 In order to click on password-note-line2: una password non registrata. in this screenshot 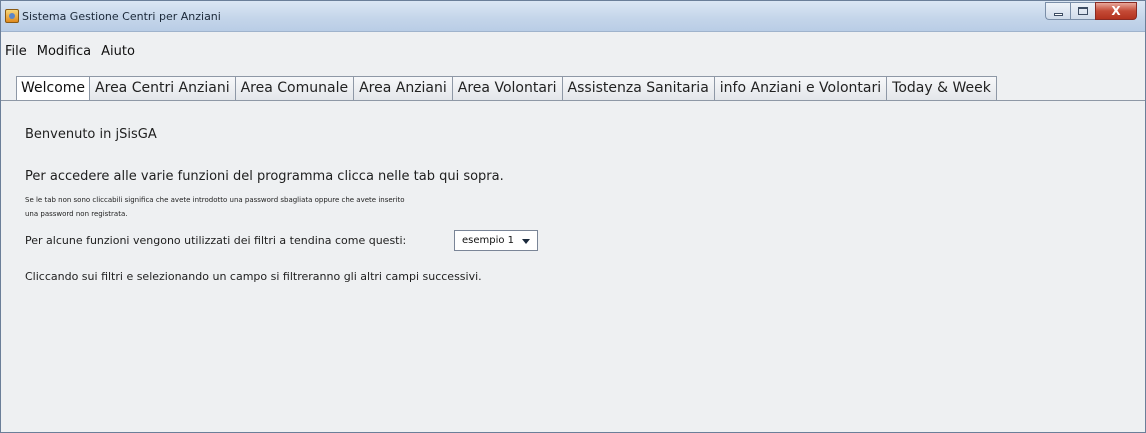, I will do `click(76, 214)`.